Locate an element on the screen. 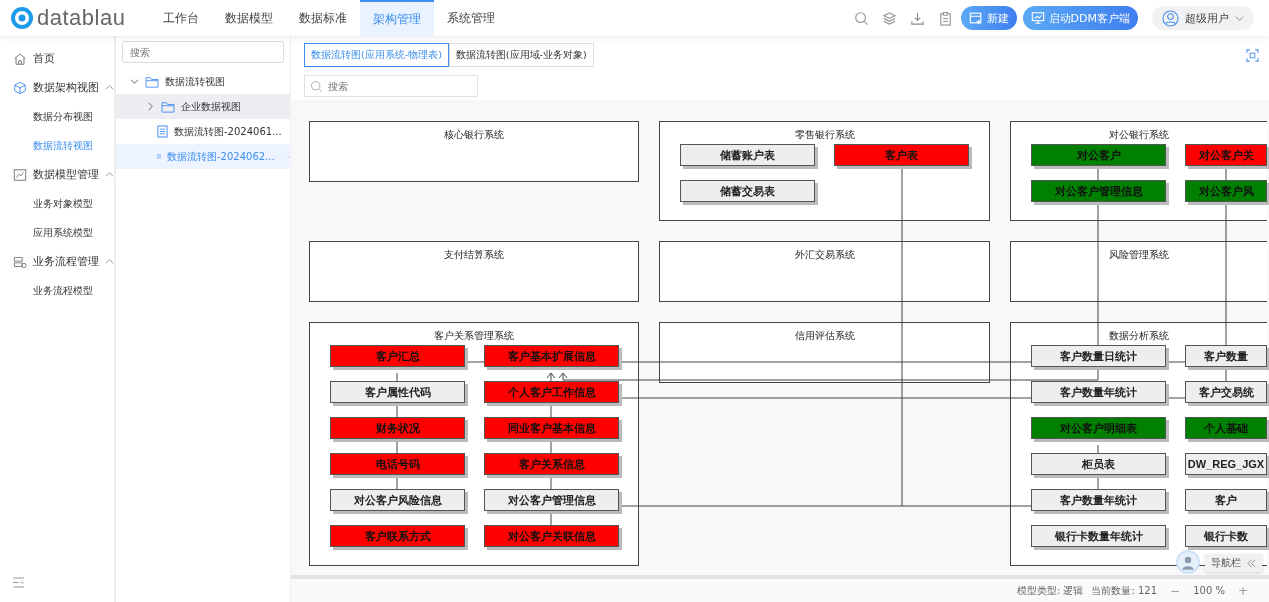  sidebar-item: 数据流转视图 is located at coordinates (57, 145).